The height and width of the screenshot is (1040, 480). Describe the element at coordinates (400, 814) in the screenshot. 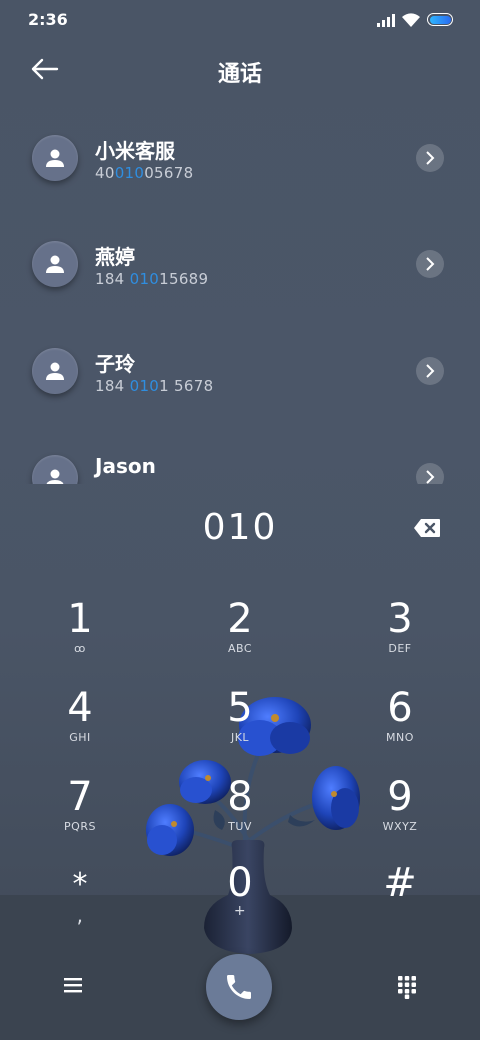

I see `key-9: 9 WXYZ` at that location.